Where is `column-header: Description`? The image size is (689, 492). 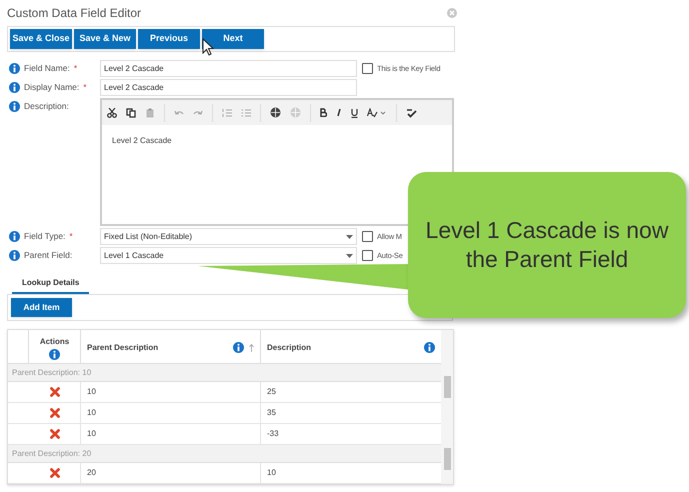 column-header: Description is located at coordinates (351, 346).